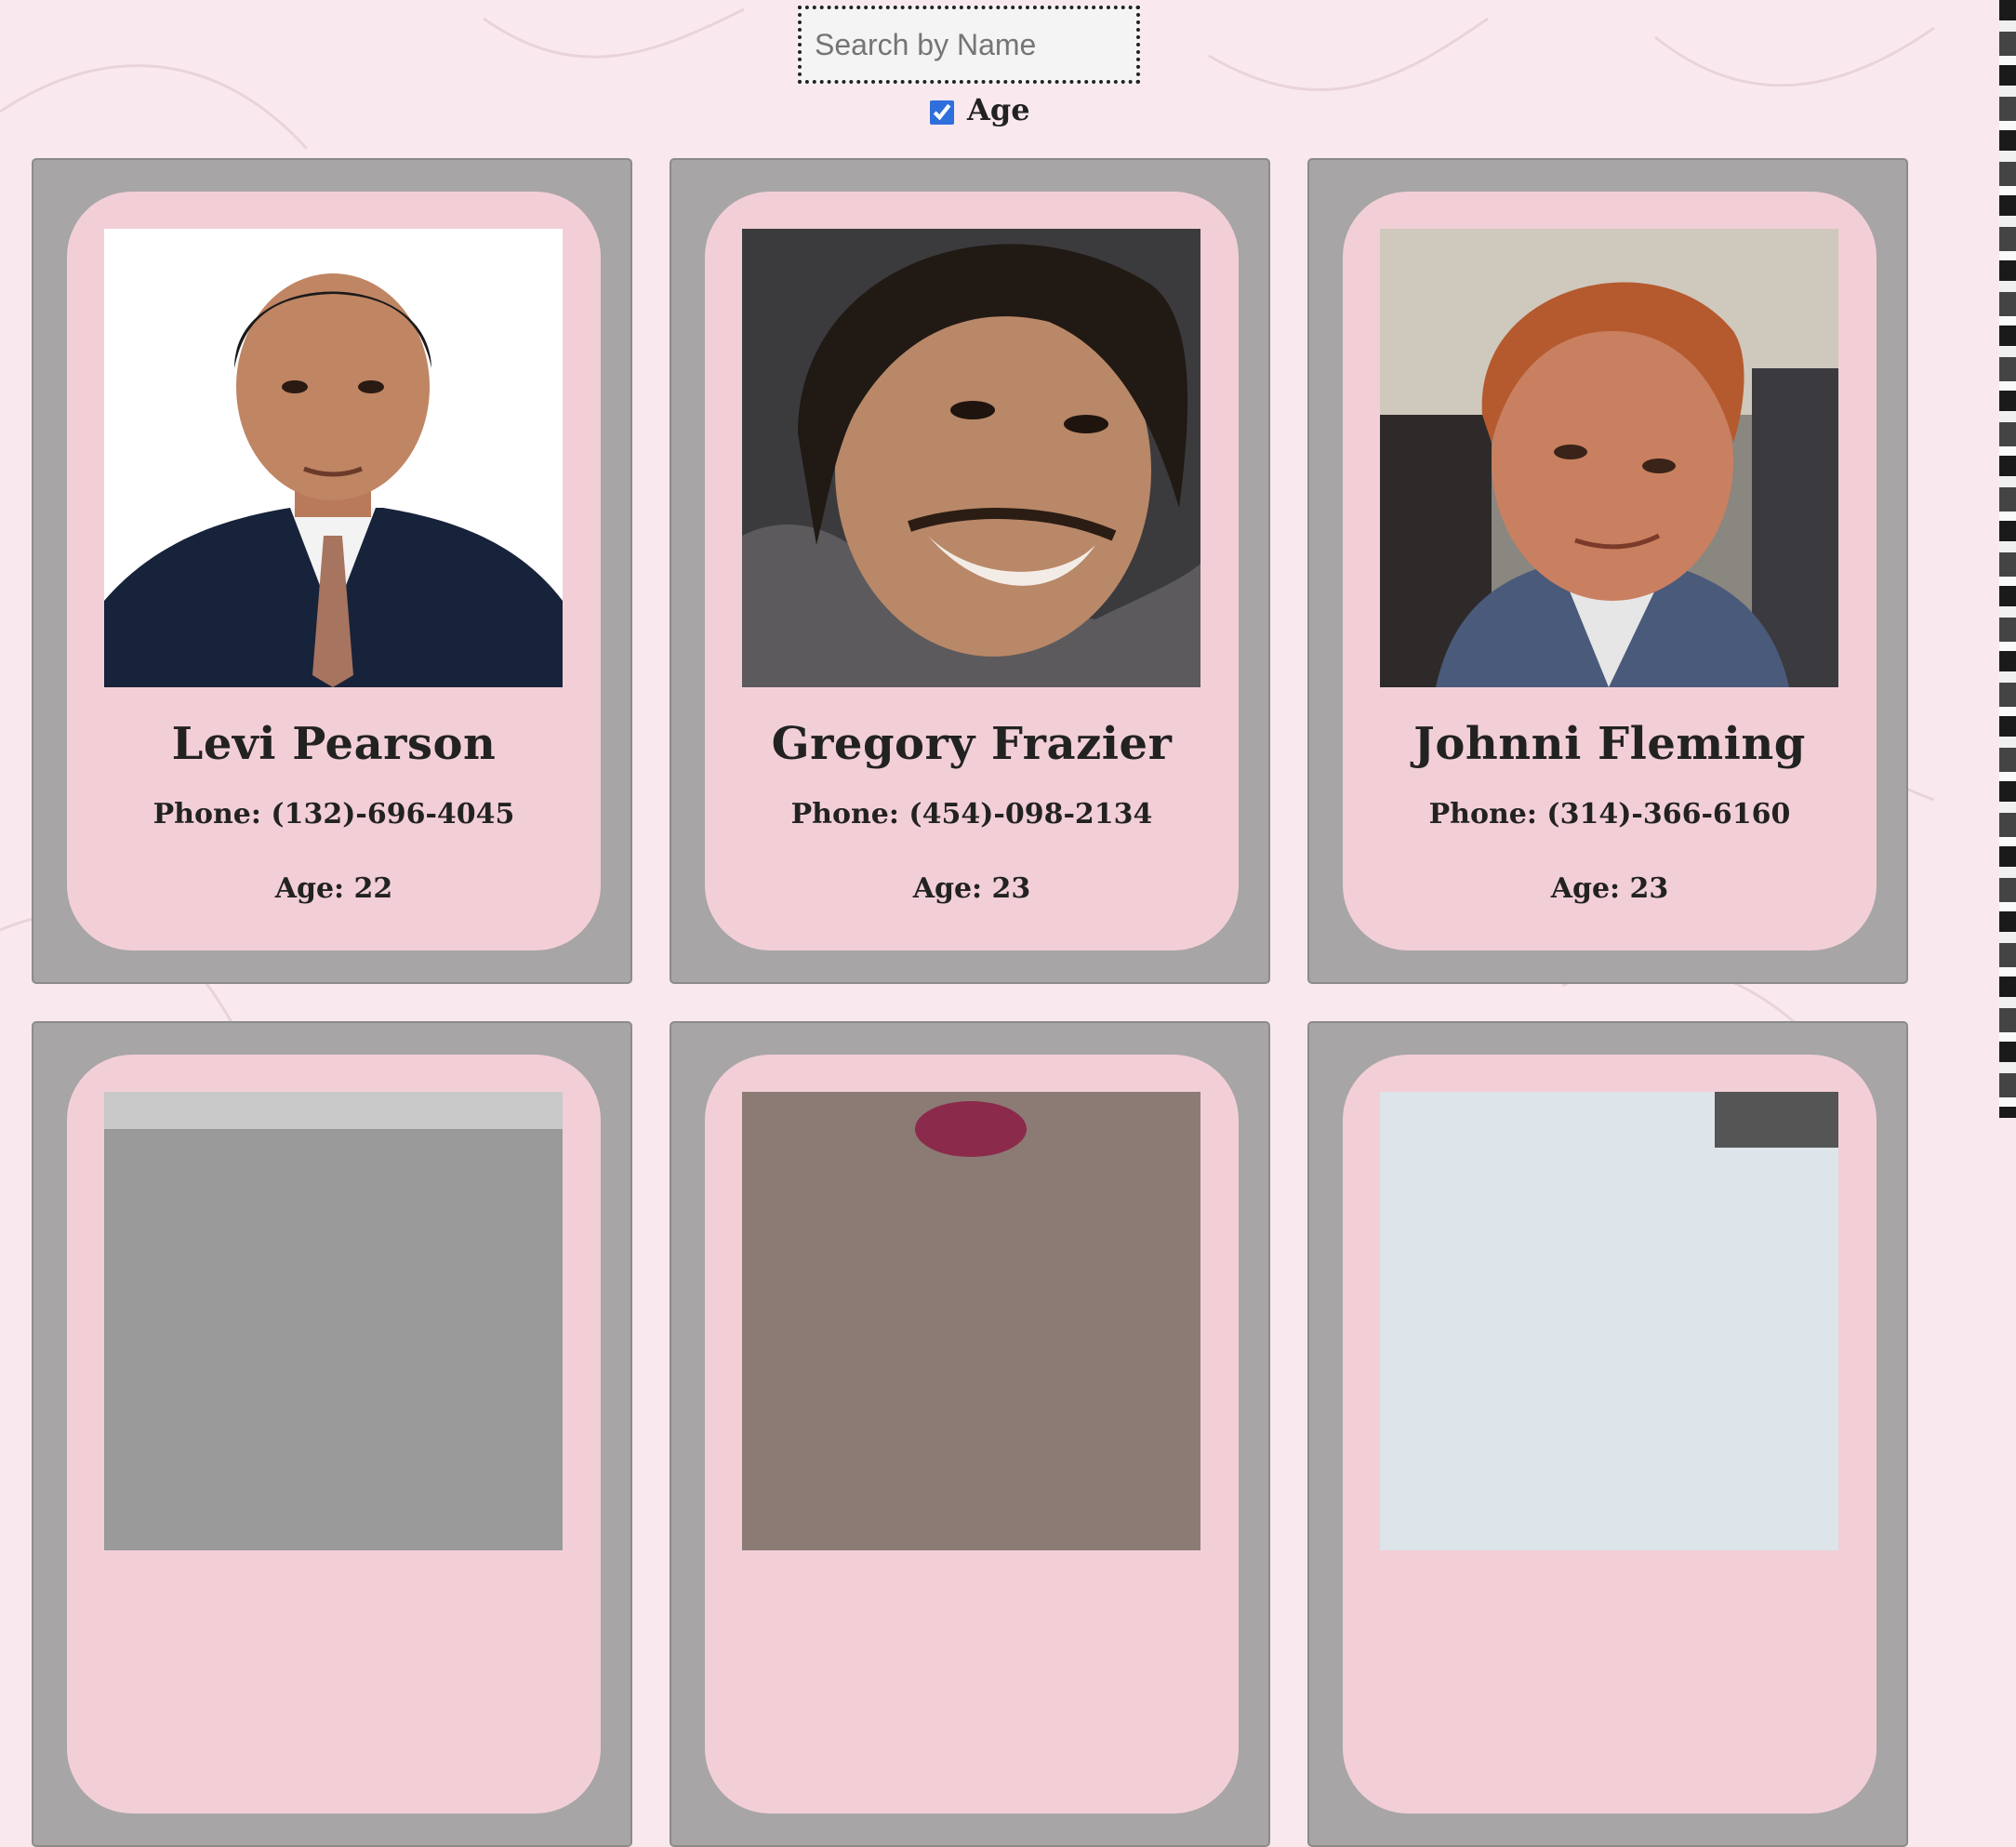 Image resolution: width=2016 pixels, height=1847 pixels. I want to click on age-checkbox-label: Age, so click(998, 109).